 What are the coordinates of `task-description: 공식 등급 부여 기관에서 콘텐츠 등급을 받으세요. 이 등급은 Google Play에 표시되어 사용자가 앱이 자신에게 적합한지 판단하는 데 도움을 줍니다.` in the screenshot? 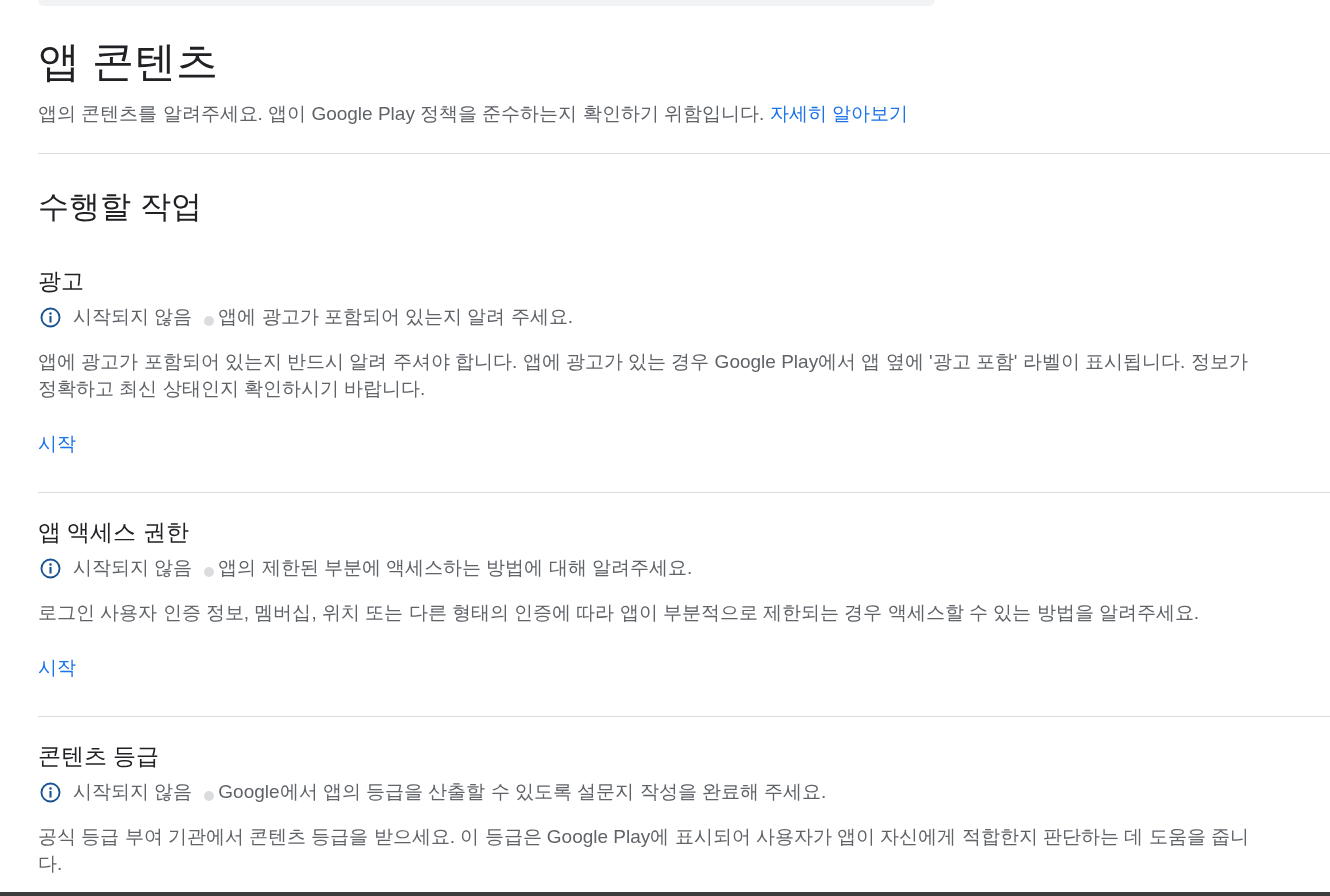 It's located at (644, 850).